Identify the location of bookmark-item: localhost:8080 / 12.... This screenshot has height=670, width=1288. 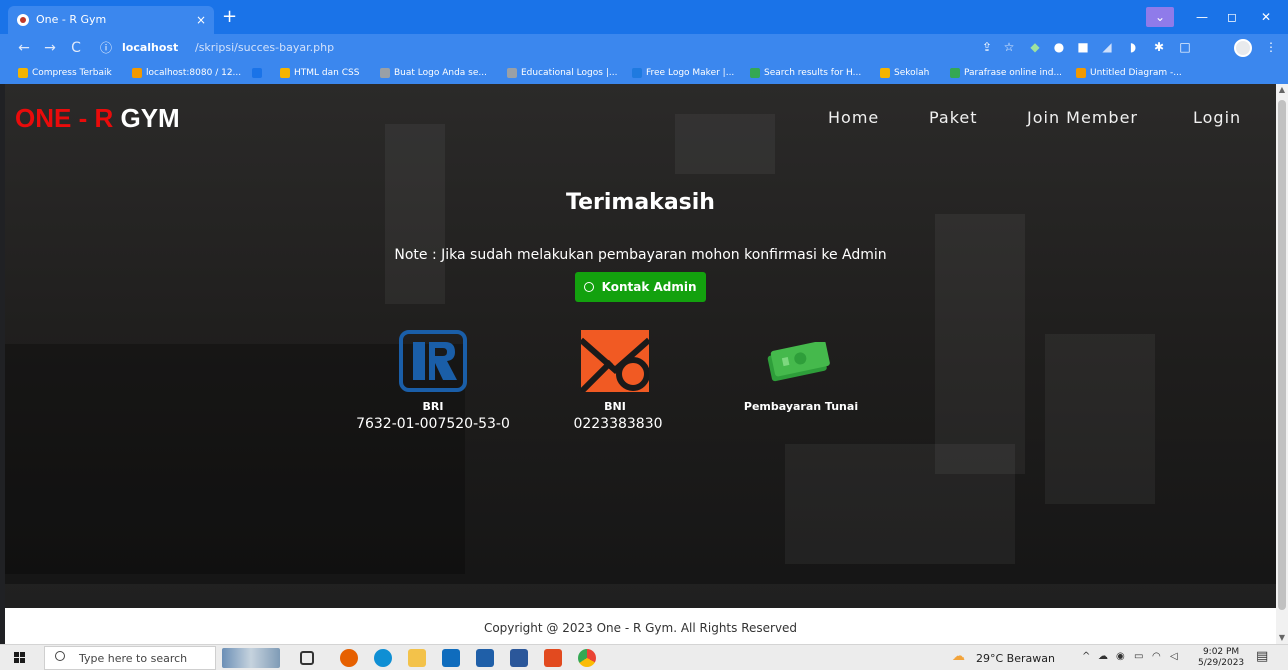
(186, 73).